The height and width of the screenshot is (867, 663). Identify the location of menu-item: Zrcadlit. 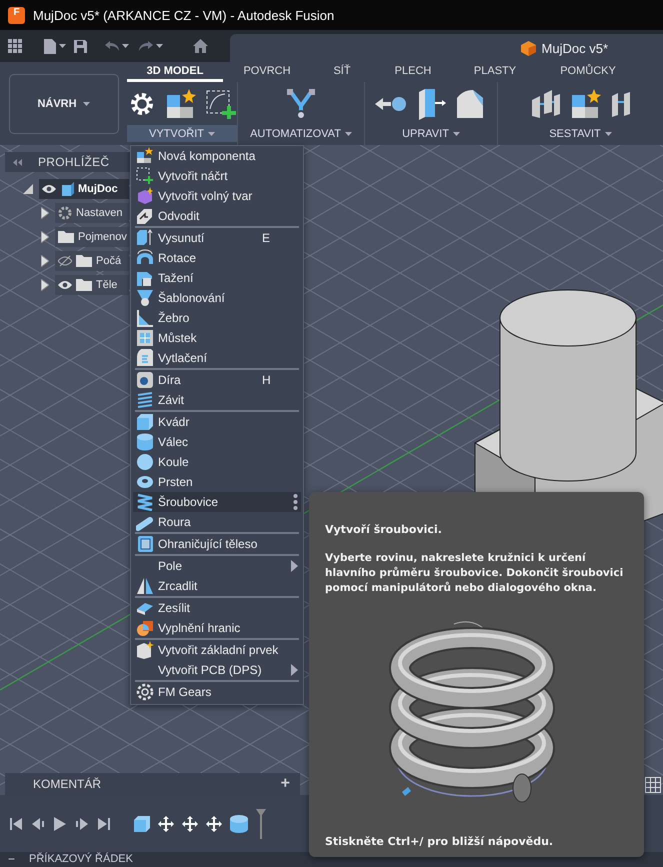
(217, 586).